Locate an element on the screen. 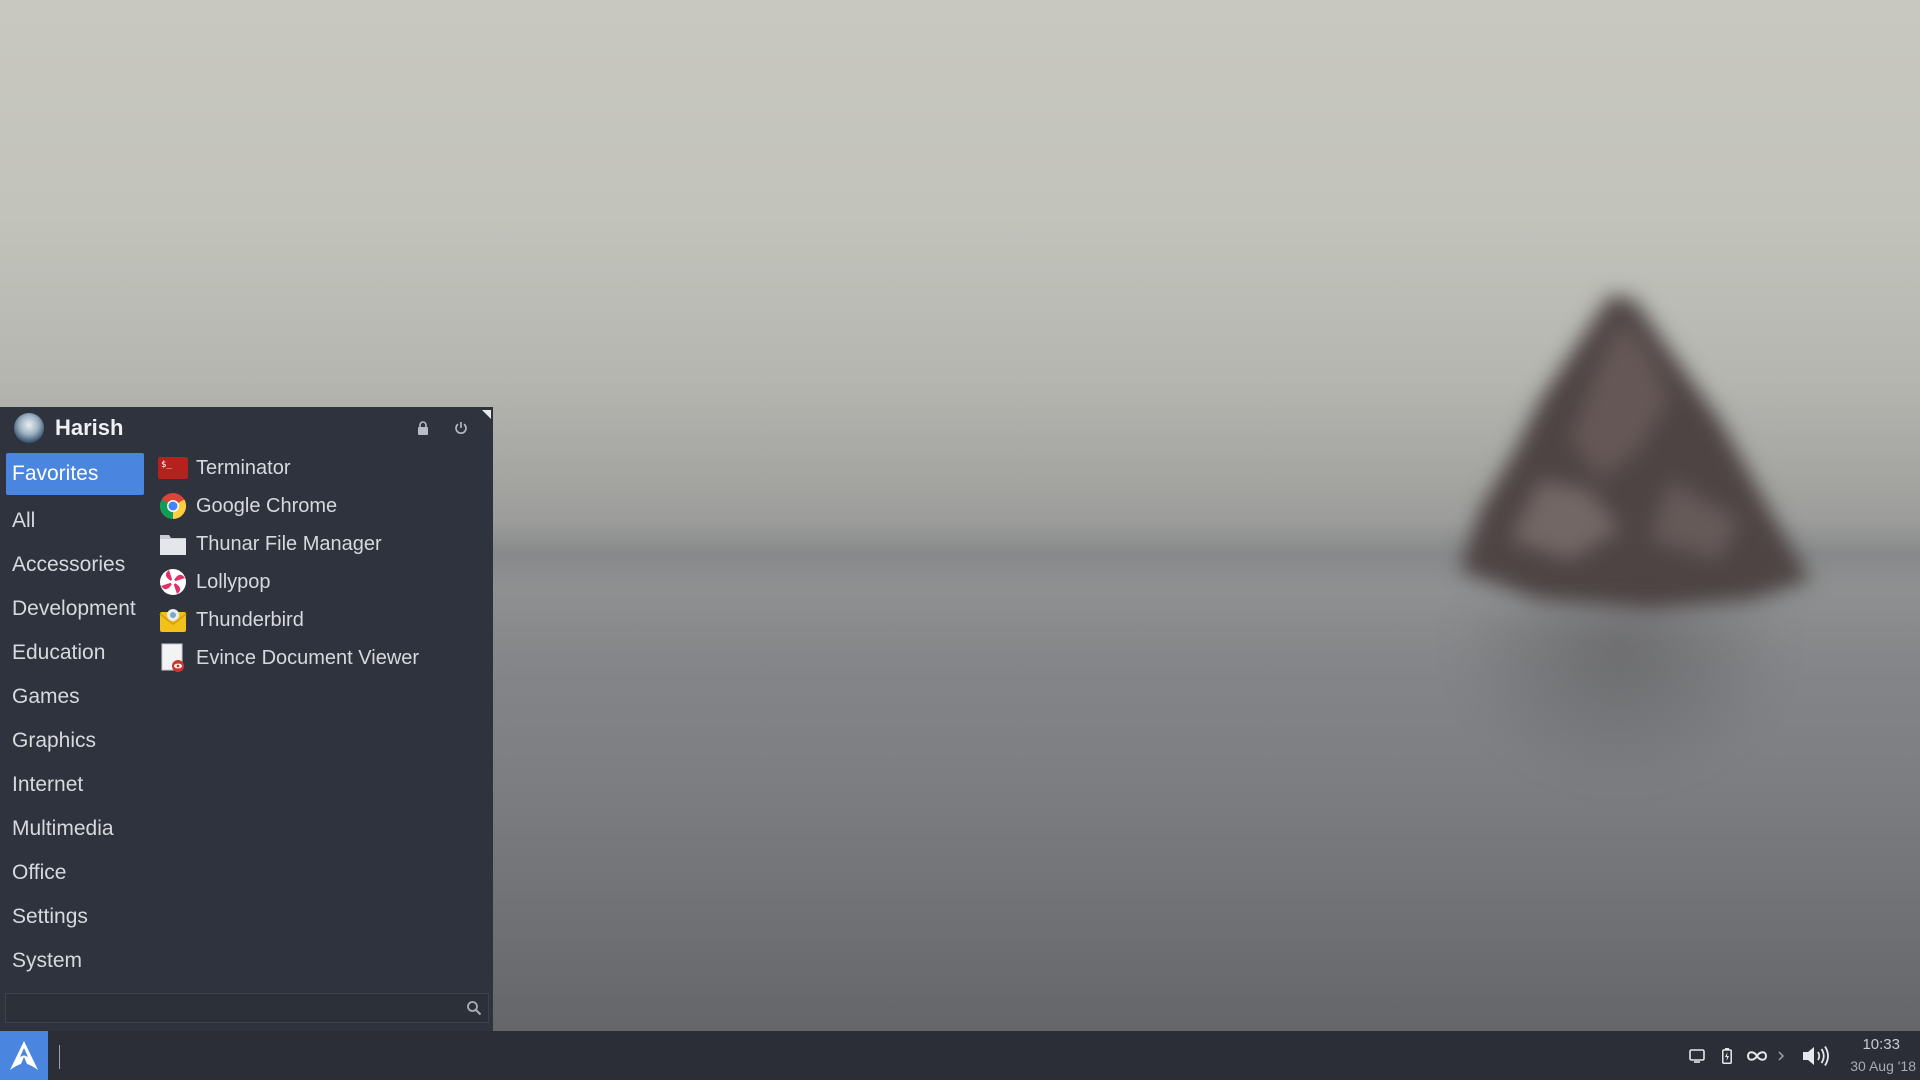  chevron-right-icon is located at coordinates (1781, 1056).